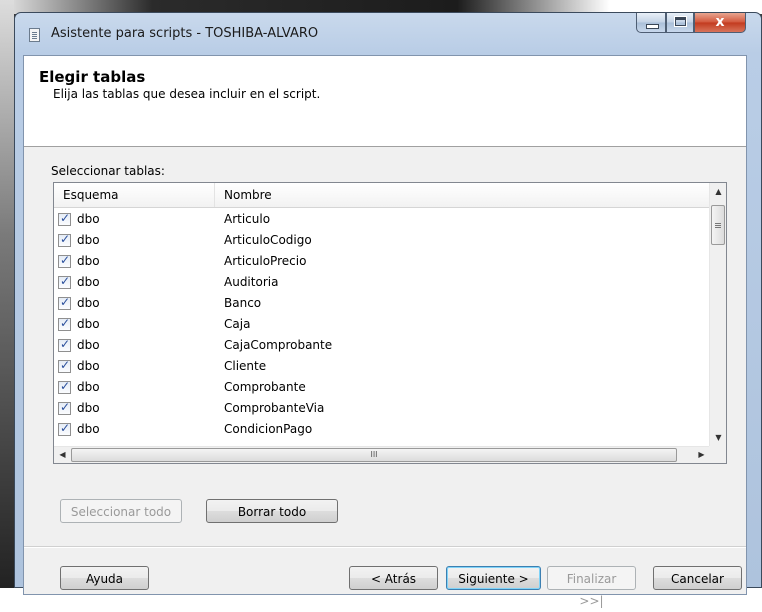  I want to click on back-button: < Atrás, so click(393, 578).